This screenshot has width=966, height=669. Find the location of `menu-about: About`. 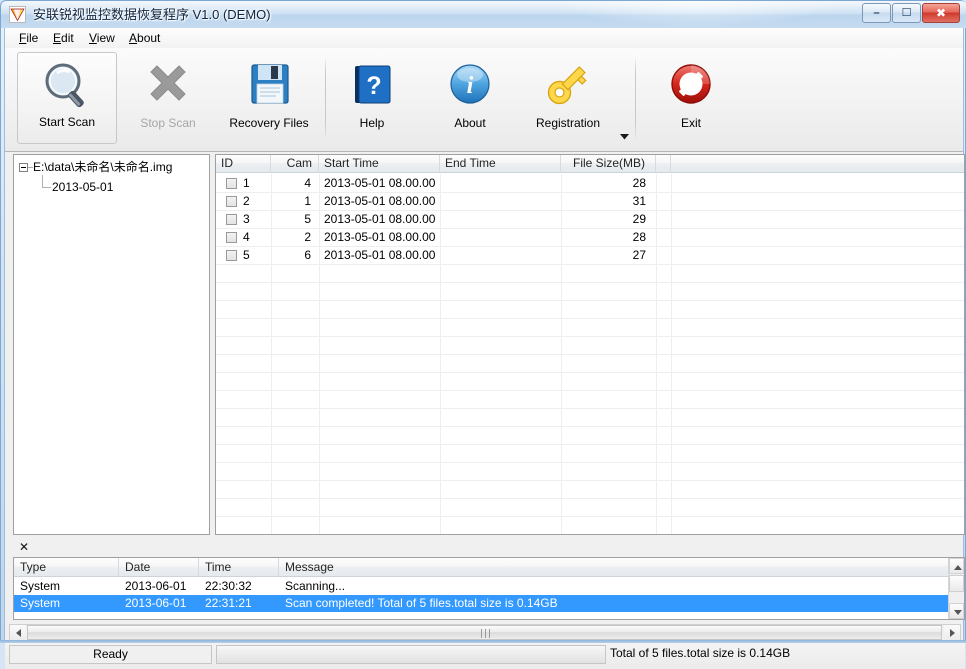

menu-about: About is located at coordinates (144, 38).